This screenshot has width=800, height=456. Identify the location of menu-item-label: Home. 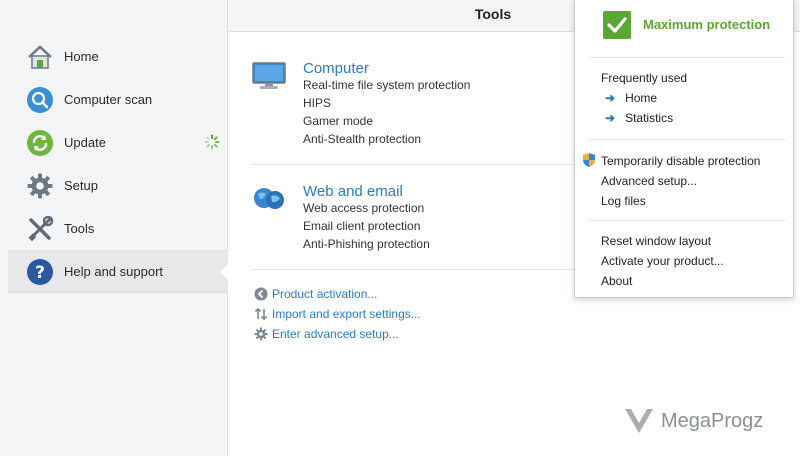
(641, 98).